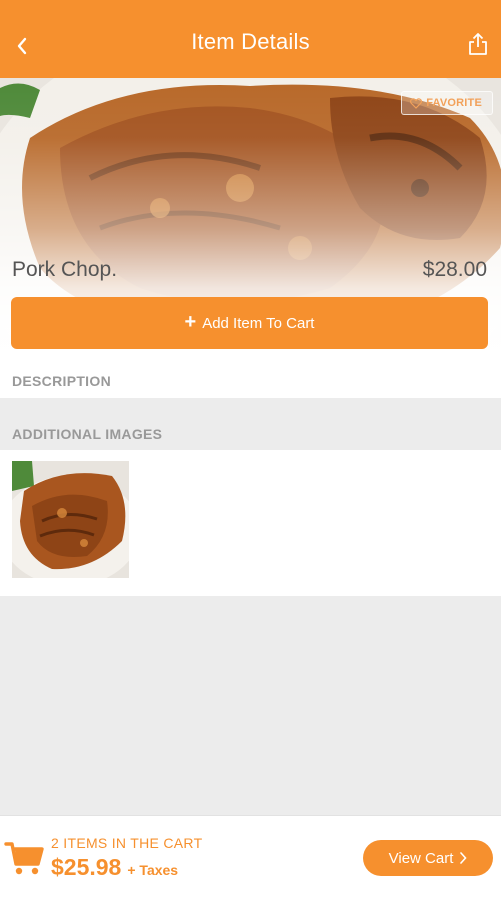 The image size is (501, 900). I want to click on thumbnail-photo, so click(70, 519).